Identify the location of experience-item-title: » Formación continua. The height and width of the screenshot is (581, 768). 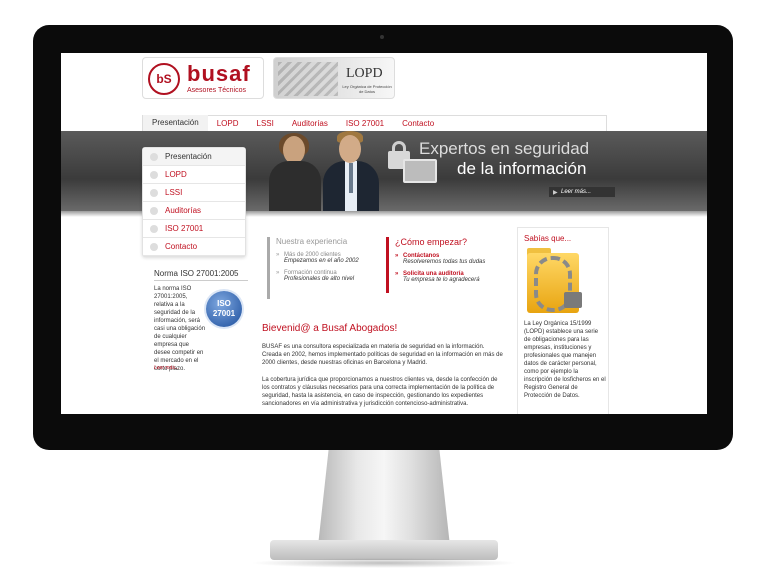
(329, 273).